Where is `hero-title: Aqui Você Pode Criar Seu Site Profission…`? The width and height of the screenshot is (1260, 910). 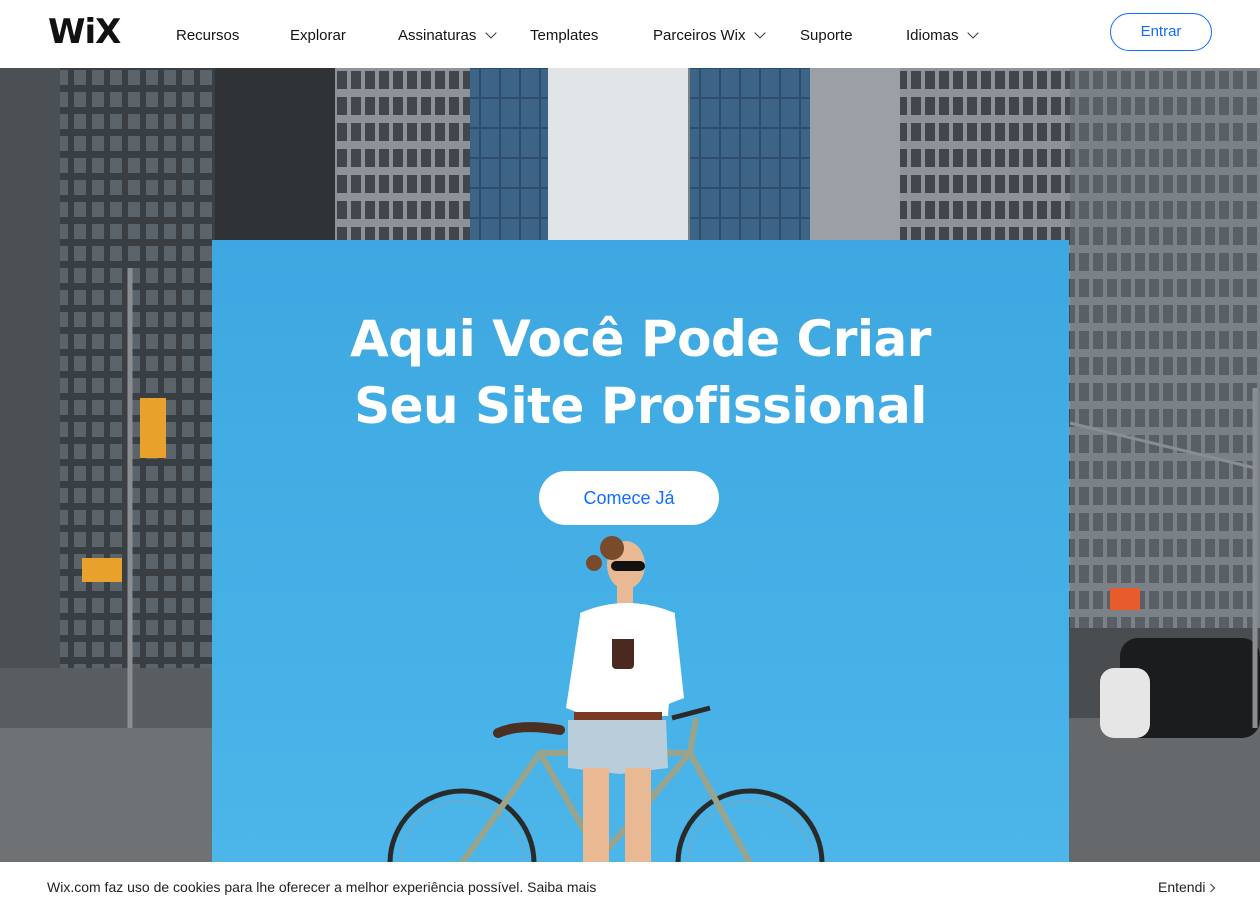
hero-title: Aqui Você Pode Criar Seu Site Profission… is located at coordinates (640, 373).